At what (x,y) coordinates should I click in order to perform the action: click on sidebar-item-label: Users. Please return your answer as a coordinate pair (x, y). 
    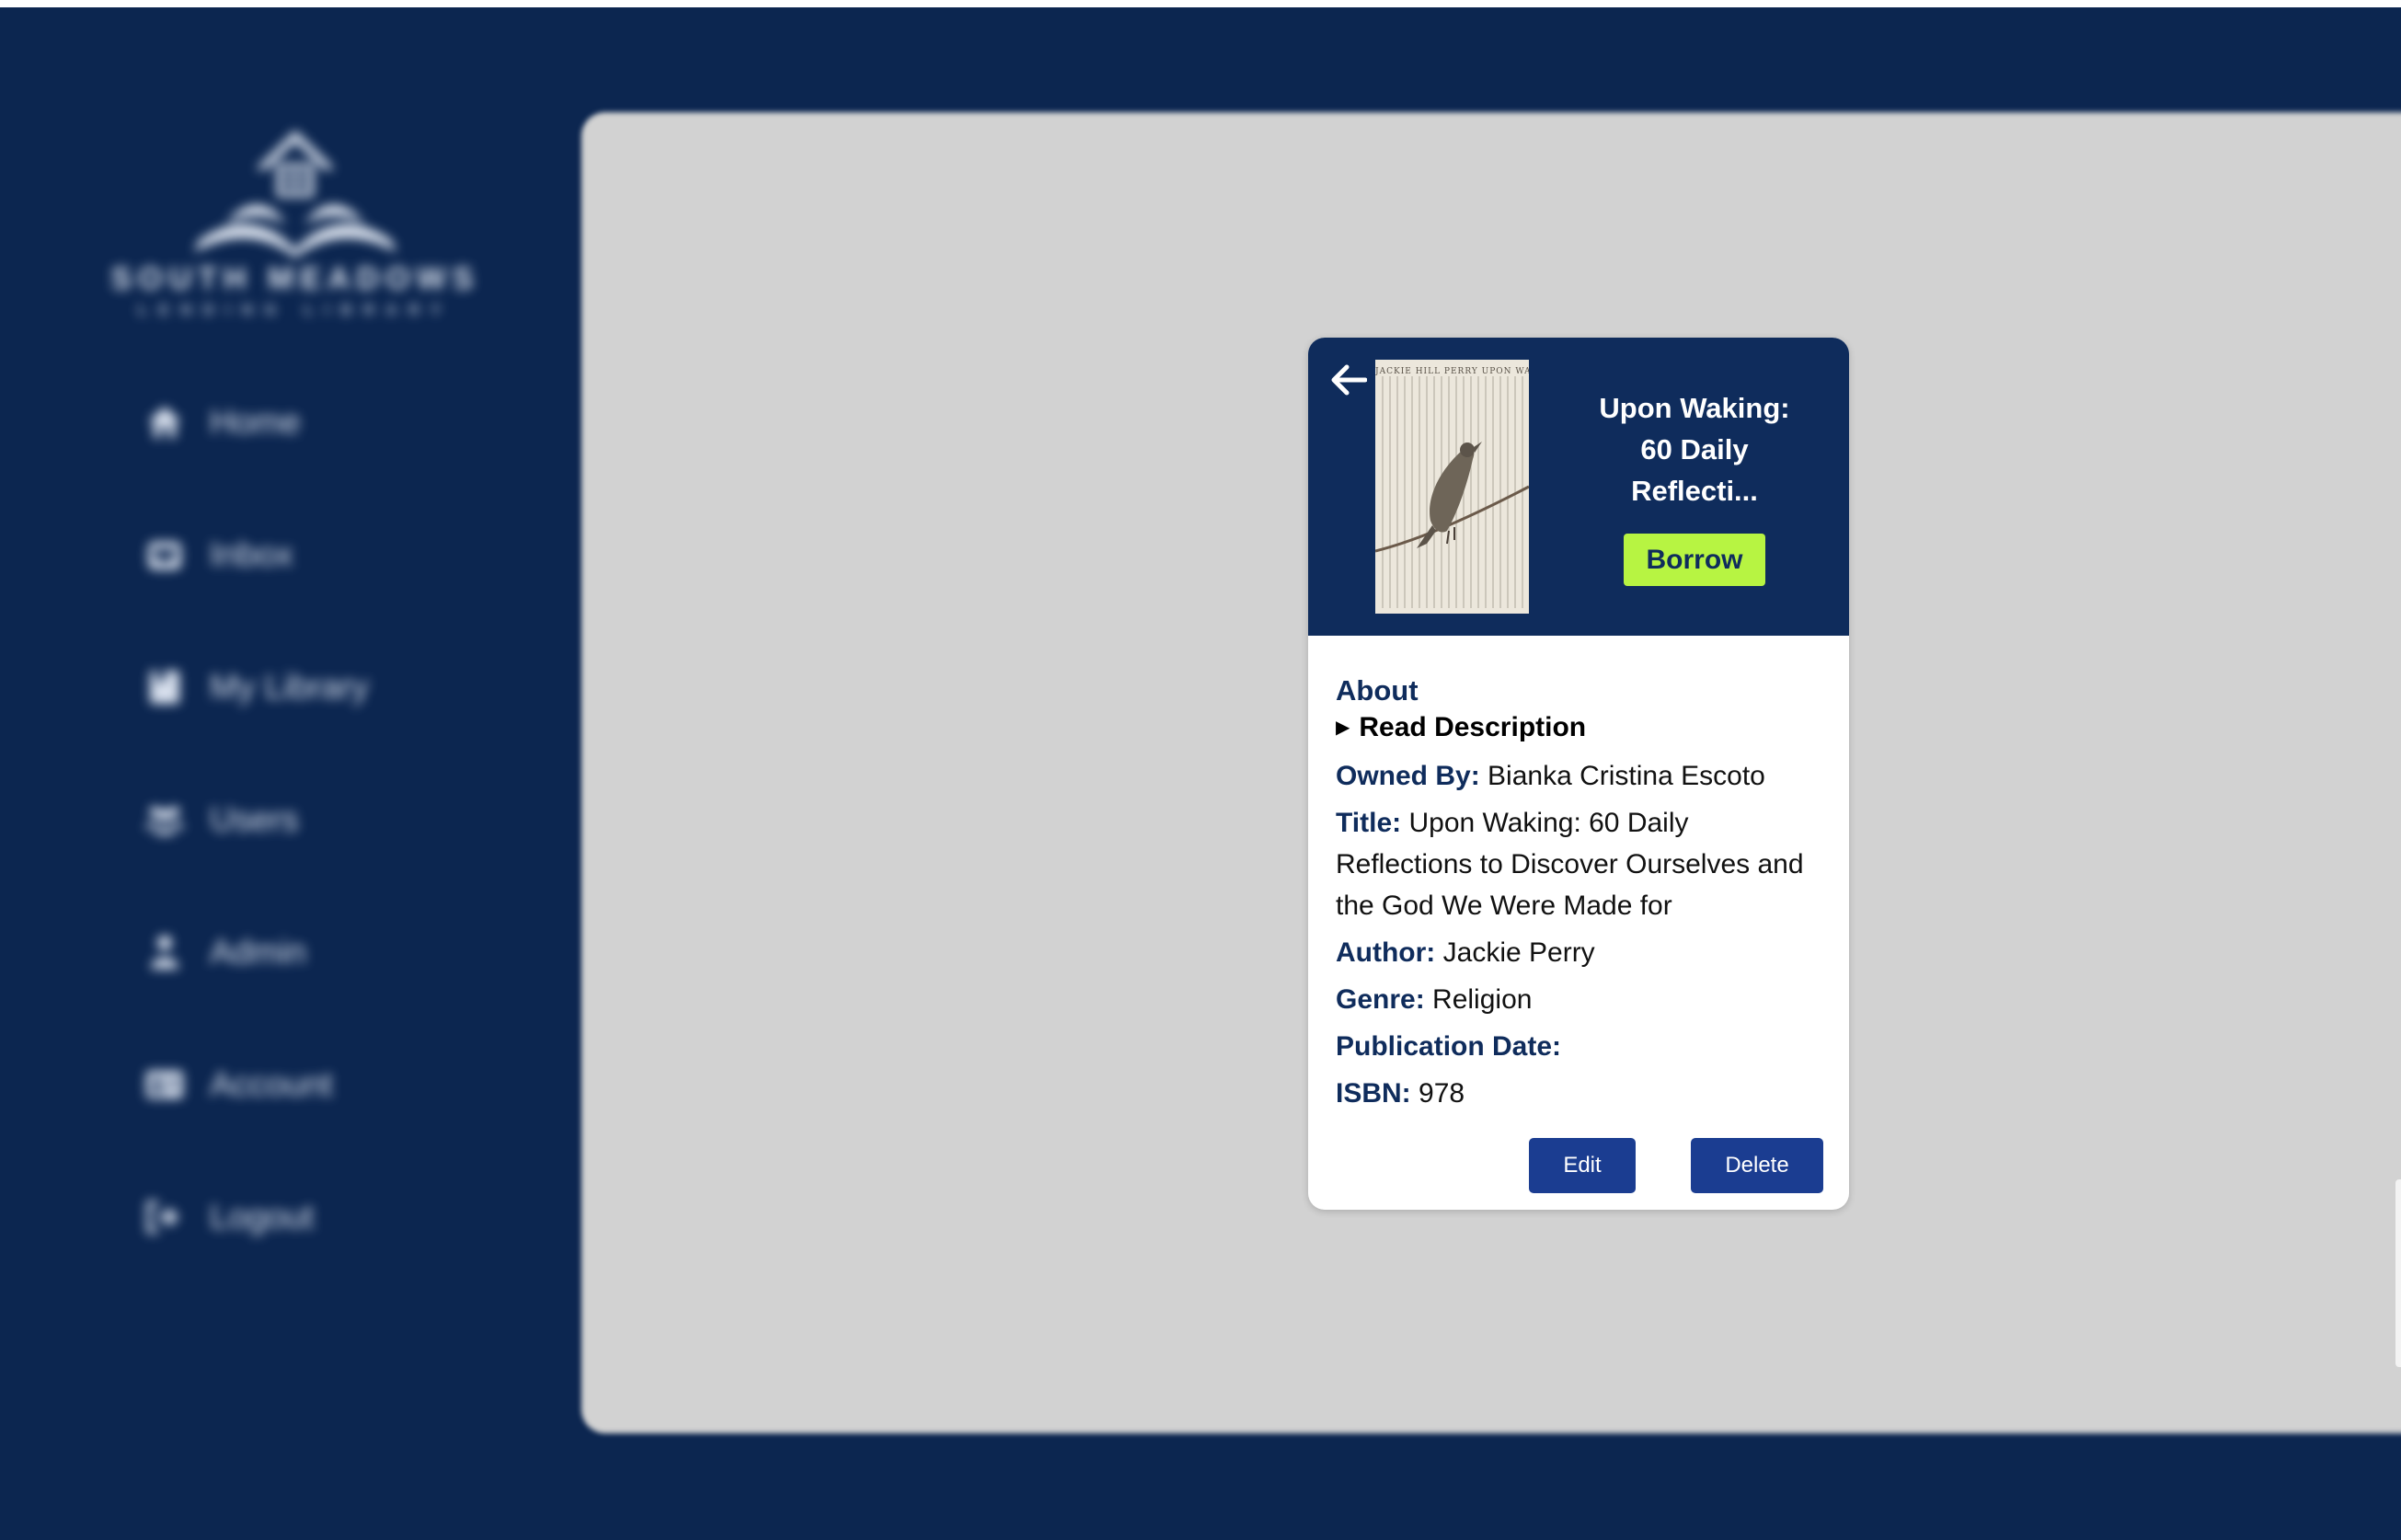
    Looking at the image, I should click on (254, 819).